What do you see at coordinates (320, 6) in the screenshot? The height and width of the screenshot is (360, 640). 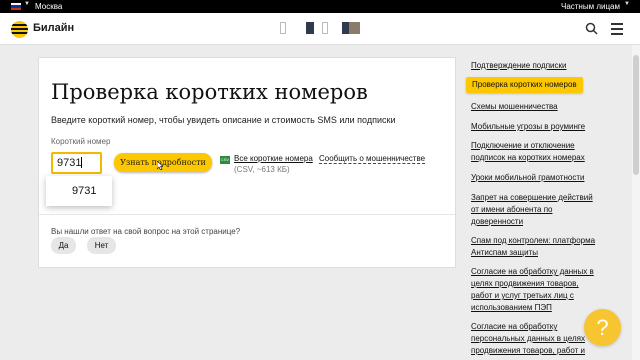 I see `top-bar: ▼ Москва Частным лицам ▼` at bounding box center [320, 6].